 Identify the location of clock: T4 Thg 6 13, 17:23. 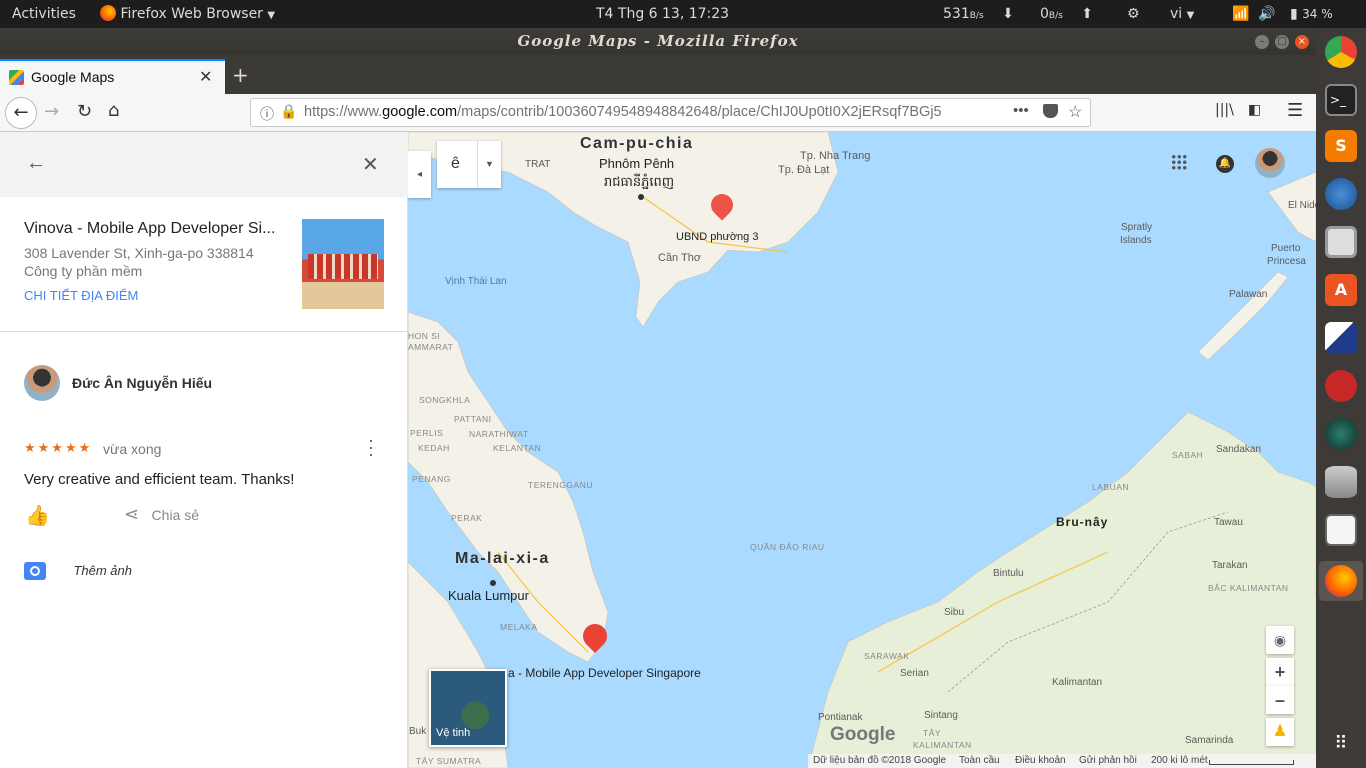
(662, 14).